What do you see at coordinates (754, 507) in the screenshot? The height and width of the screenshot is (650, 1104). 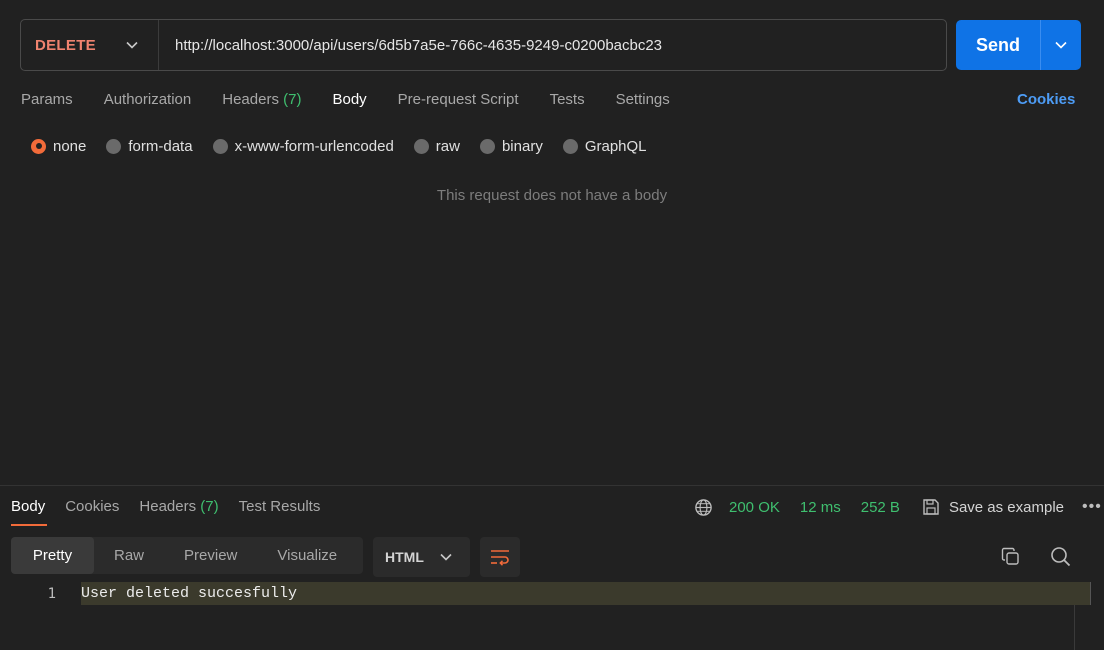 I see `status-badge: 200 OK` at bounding box center [754, 507].